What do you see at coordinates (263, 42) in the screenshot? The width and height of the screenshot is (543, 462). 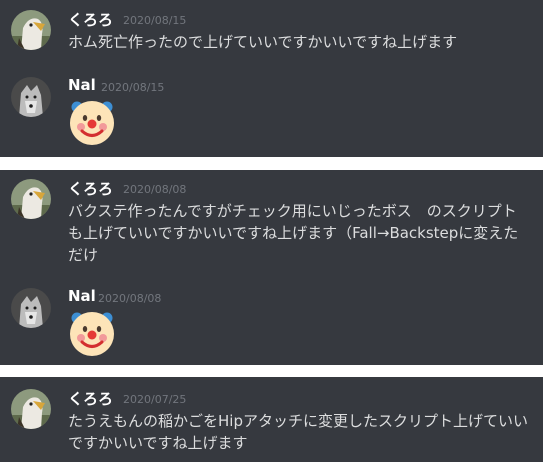 I see `message-content: ホム死亡作ったので上げていいですかいいですね上げます` at bounding box center [263, 42].